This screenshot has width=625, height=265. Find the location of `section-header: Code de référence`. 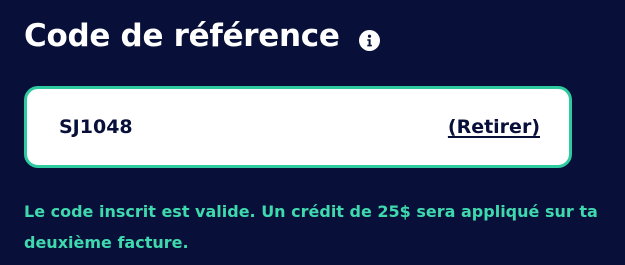

section-header: Code de référence is located at coordinates (202, 36).